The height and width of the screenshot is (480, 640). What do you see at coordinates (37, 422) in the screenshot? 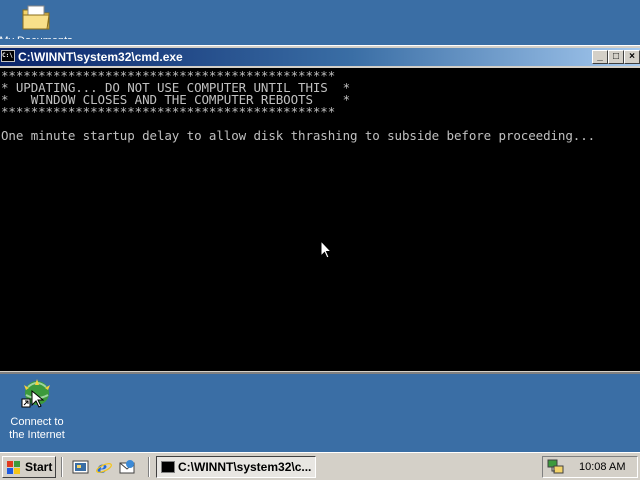
I see `desktop-icon-label-line1: Connect to` at bounding box center [37, 422].